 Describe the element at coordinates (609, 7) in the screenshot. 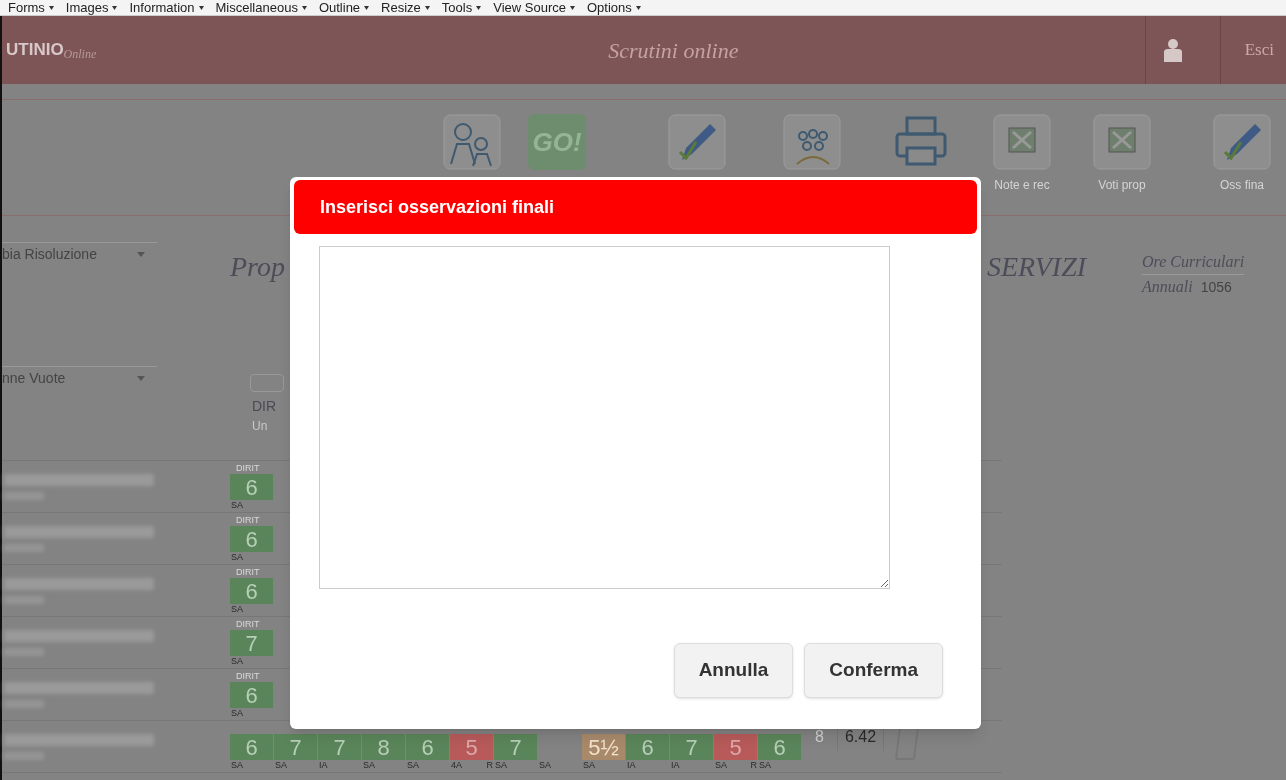

I see `toolbar-menu: Options` at that location.